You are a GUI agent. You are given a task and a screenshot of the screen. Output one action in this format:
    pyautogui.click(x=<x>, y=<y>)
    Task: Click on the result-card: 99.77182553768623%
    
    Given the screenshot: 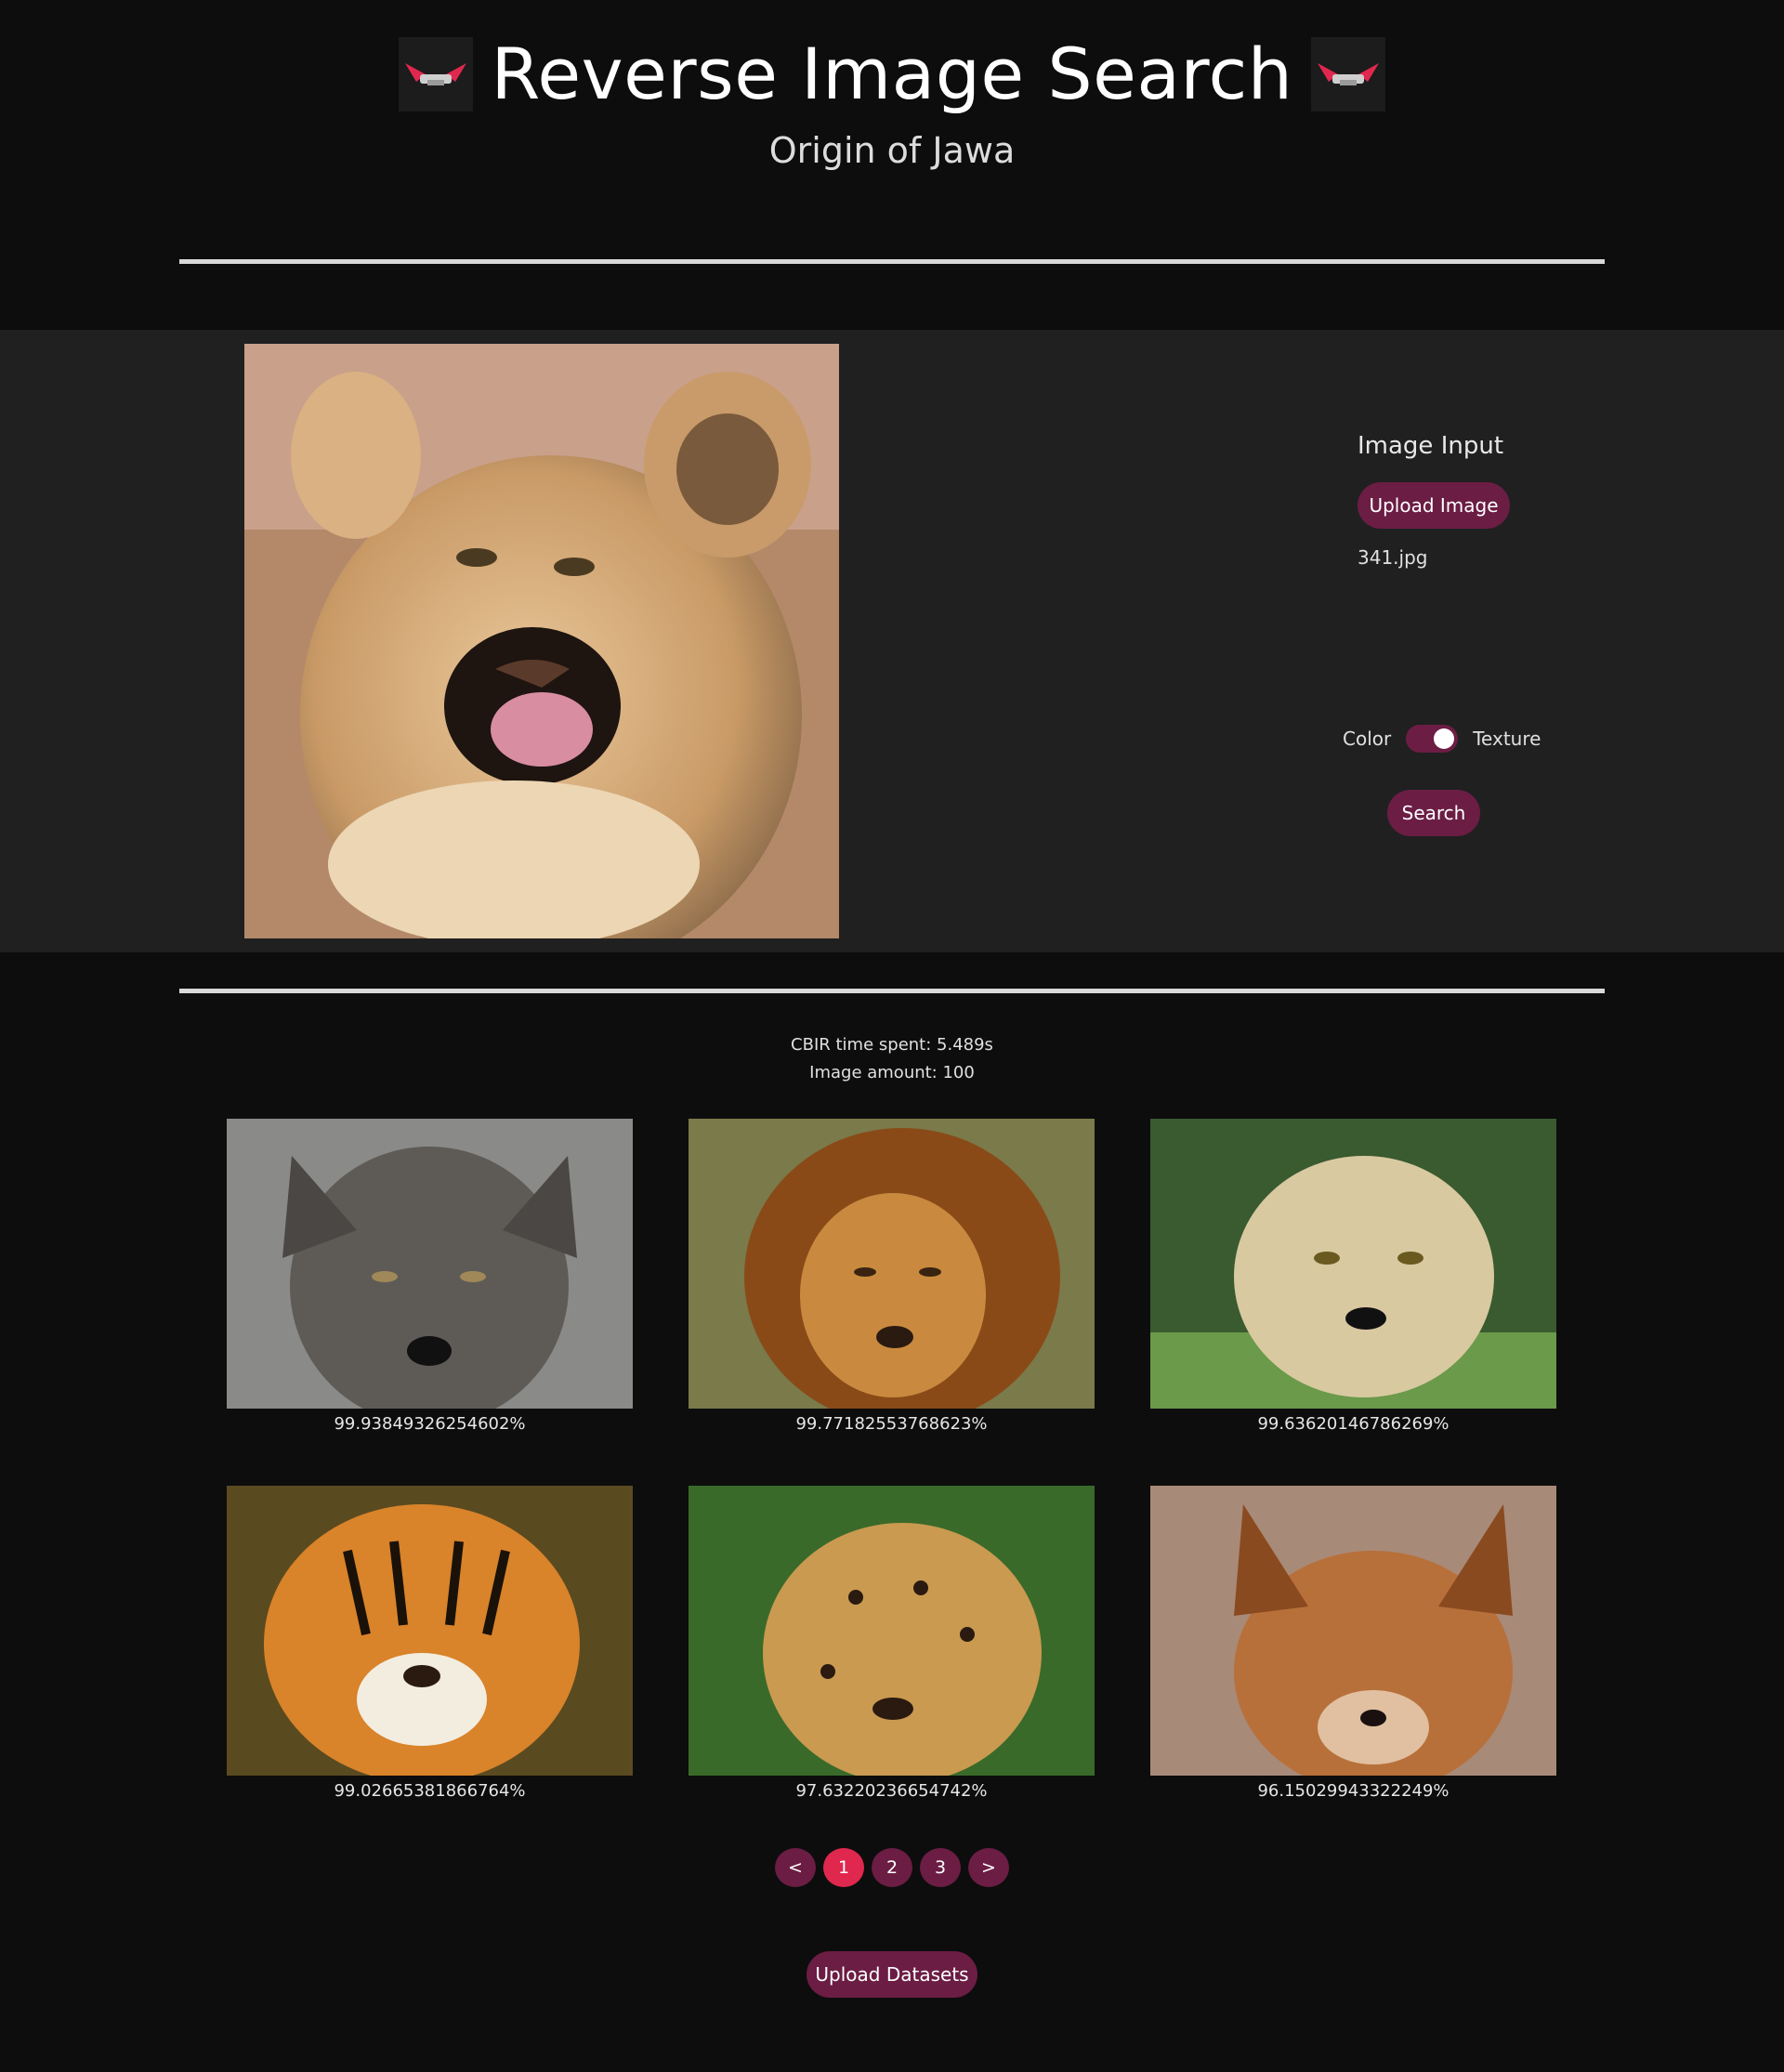 What is the action you would take?
    pyautogui.click(x=892, y=1276)
    